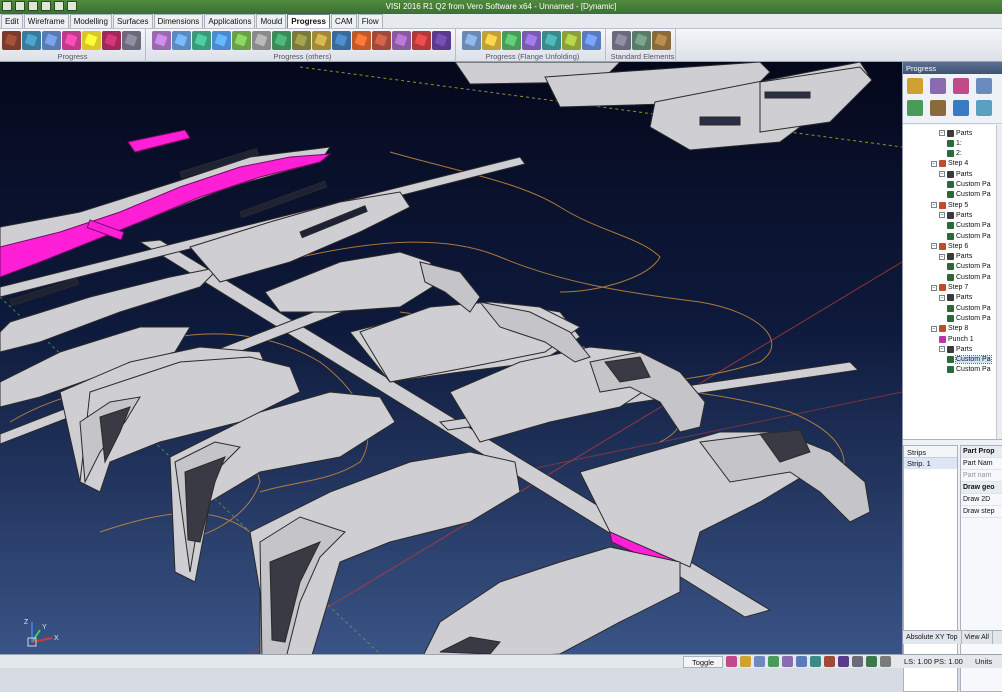 This screenshot has height=692, width=1002. What do you see at coordinates (981, 500) in the screenshot?
I see `property-row: Draw 2D` at bounding box center [981, 500].